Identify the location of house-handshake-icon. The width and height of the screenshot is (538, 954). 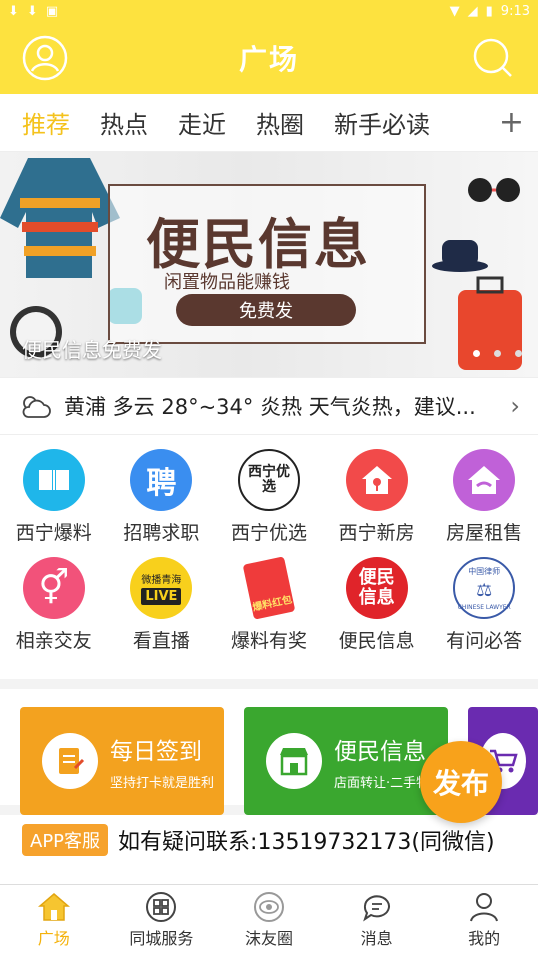
(484, 480).